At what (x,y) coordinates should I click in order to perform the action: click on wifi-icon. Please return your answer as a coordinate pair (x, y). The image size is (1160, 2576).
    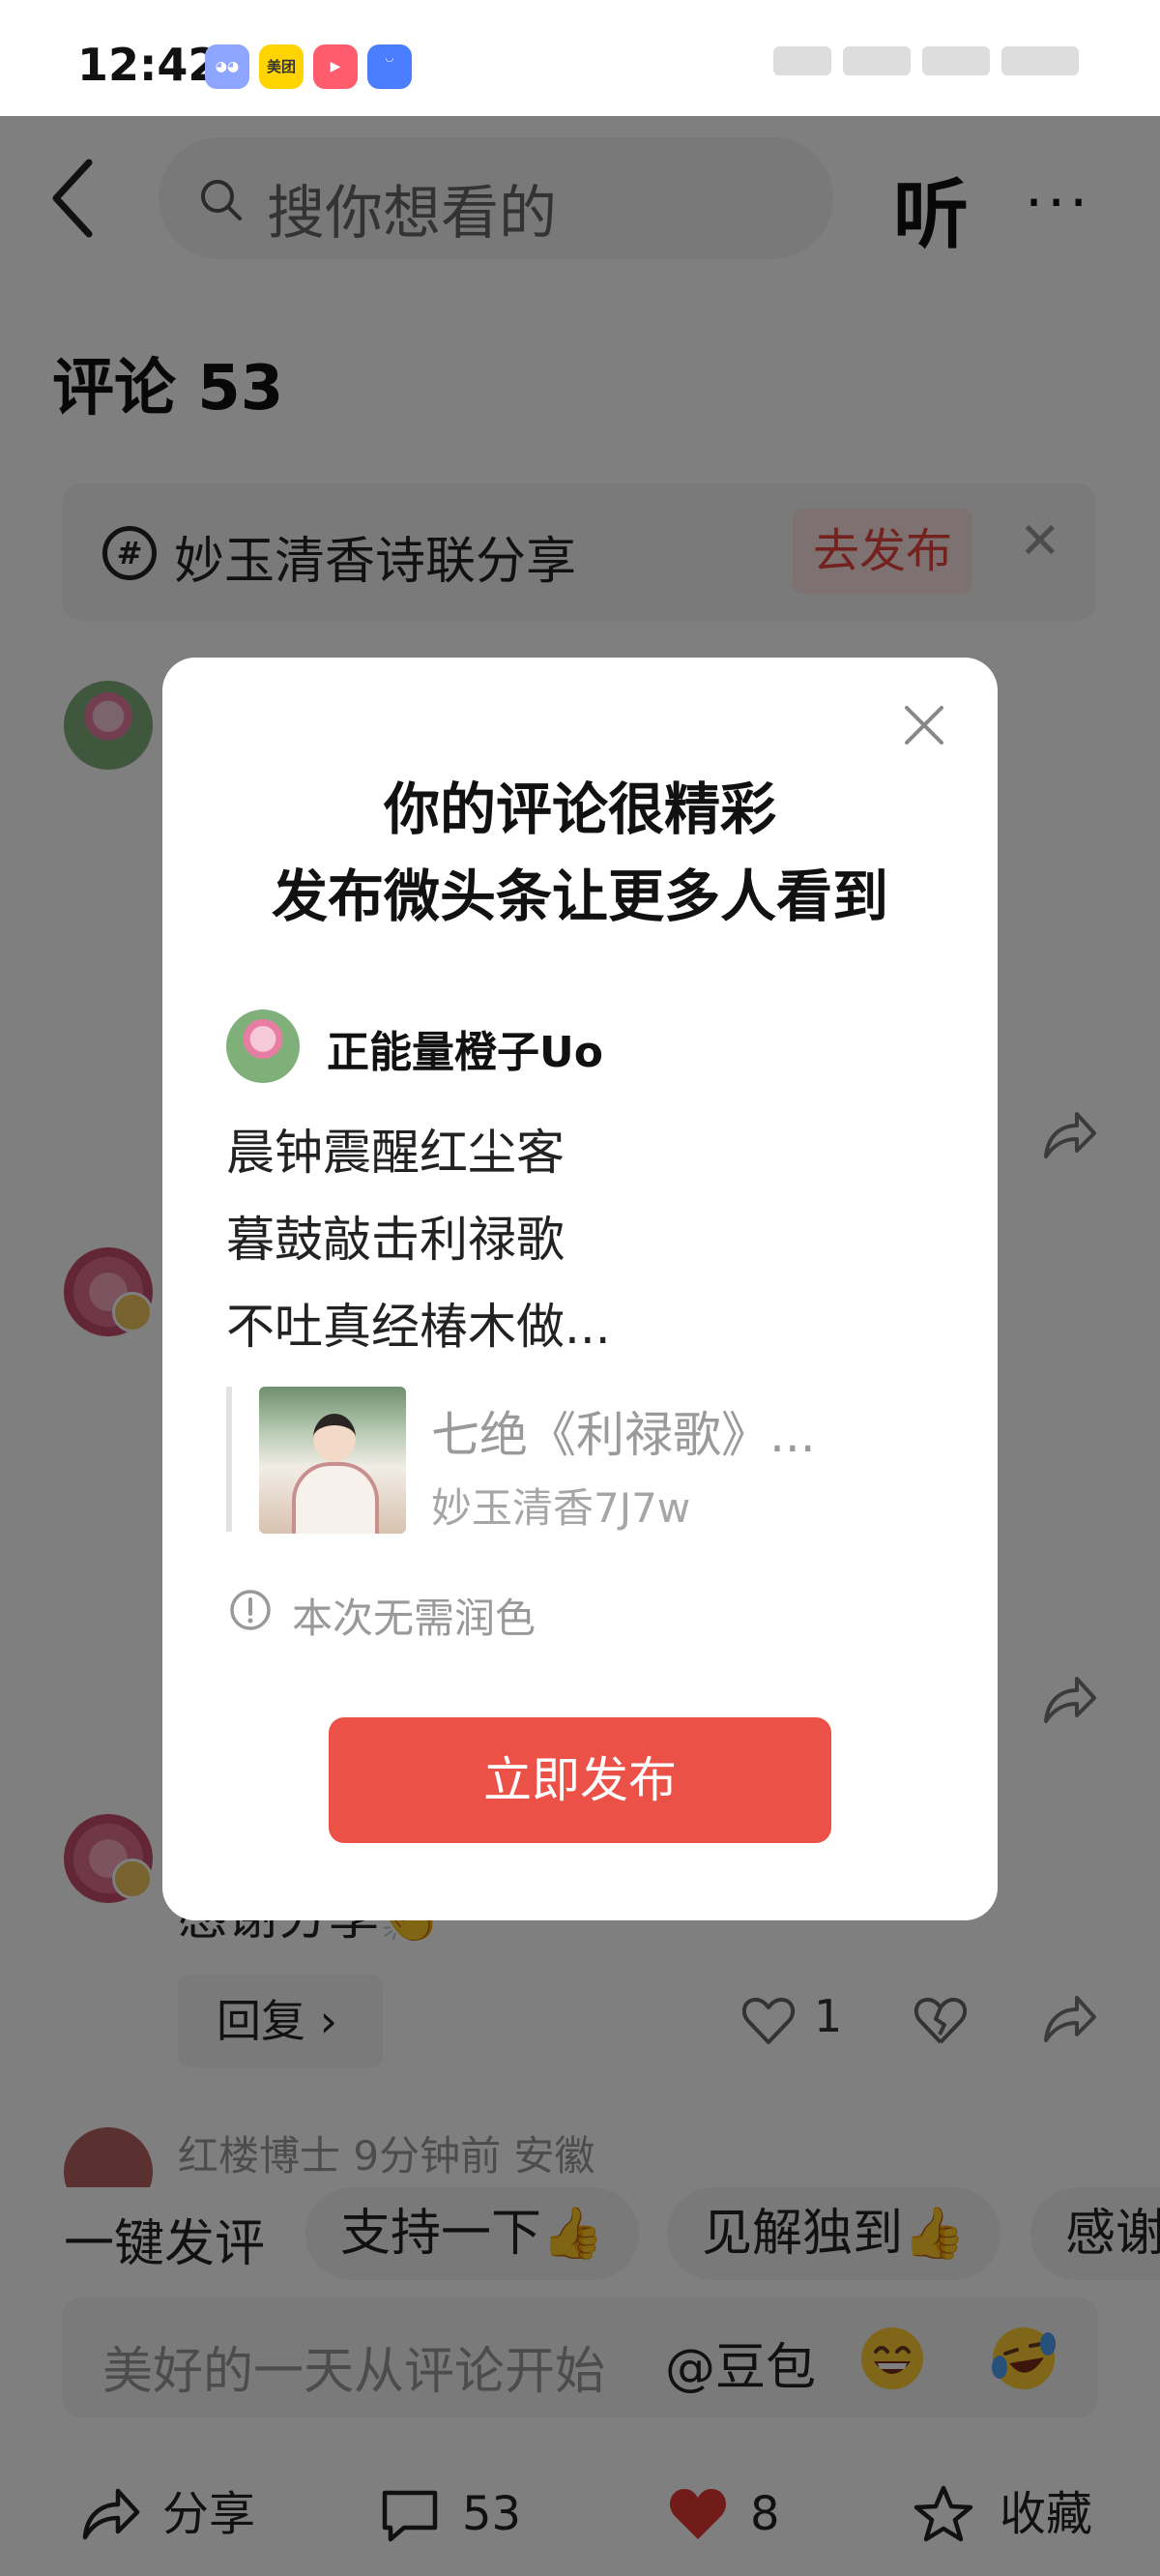
    Looking at the image, I should click on (877, 60).